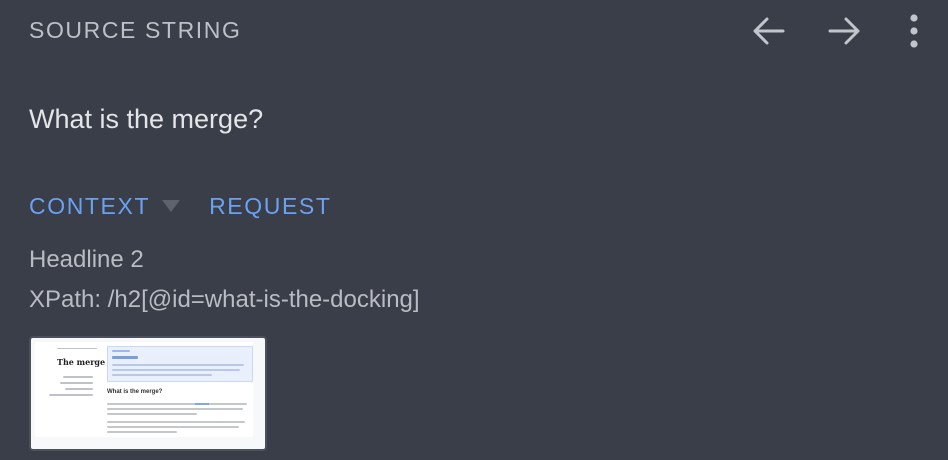 This screenshot has height=460, width=948. I want to click on panel-title: SOURCE STRING, so click(135, 30).